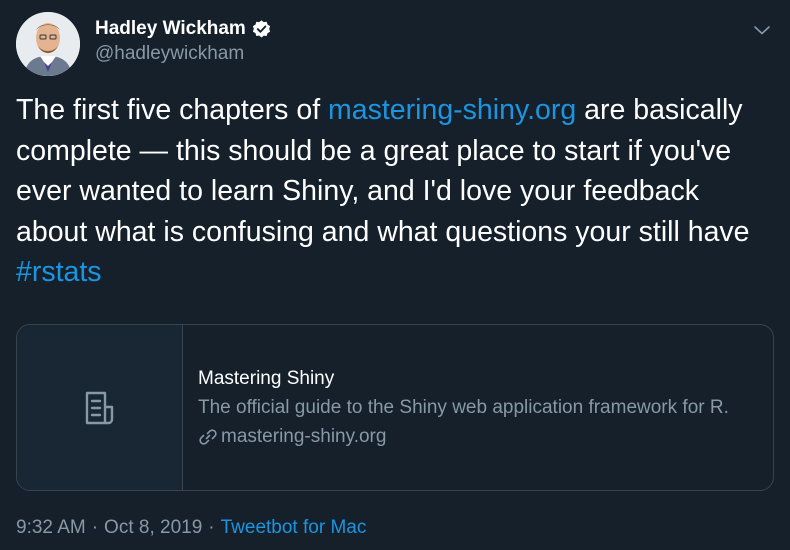 Image resolution: width=790 pixels, height=550 pixels. I want to click on tweet-meta: 9:32 AM · Oct 8, 2019 · Tweetbot for Mac, so click(191, 528).